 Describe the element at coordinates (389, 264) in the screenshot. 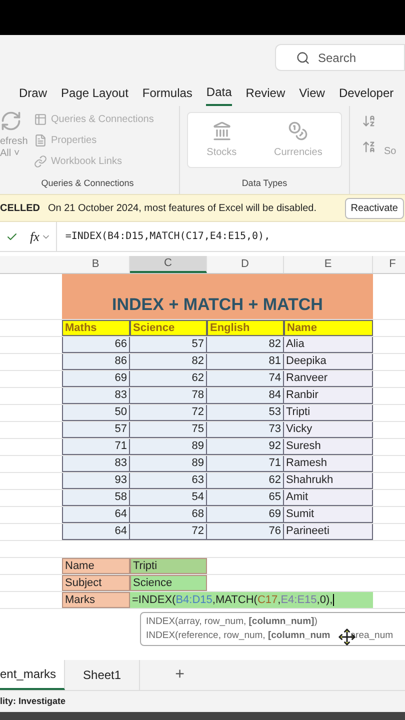

I see `column-header: F` at that location.